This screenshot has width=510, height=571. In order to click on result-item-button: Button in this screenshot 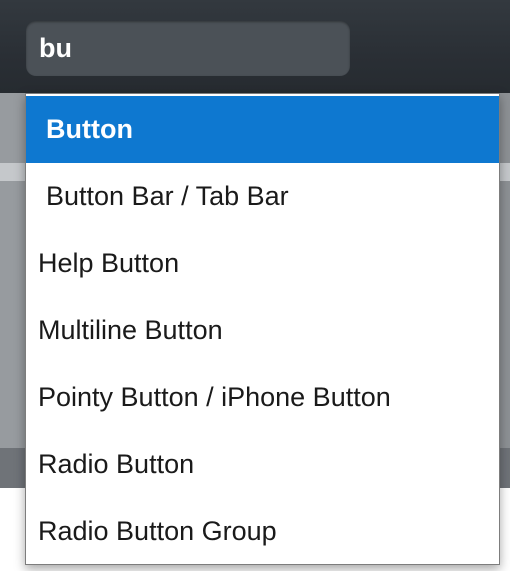, I will do `click(262, 129)`.